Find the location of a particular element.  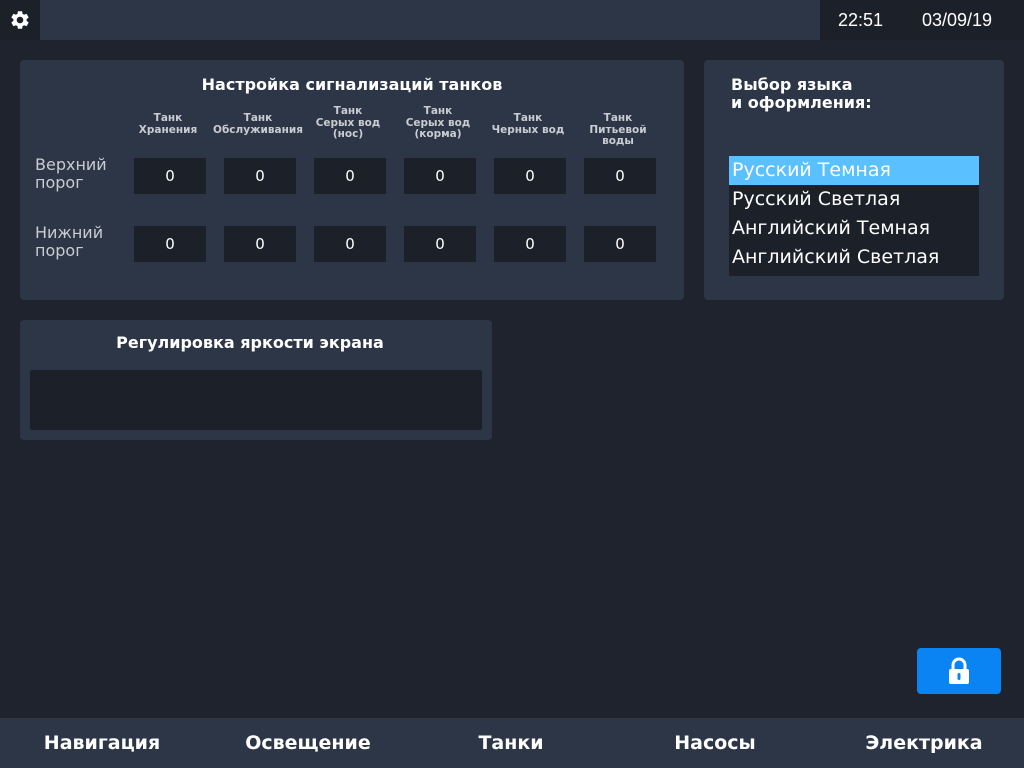

upper-threshold-black-water-field: 0 is located at coordinates (530, 176).